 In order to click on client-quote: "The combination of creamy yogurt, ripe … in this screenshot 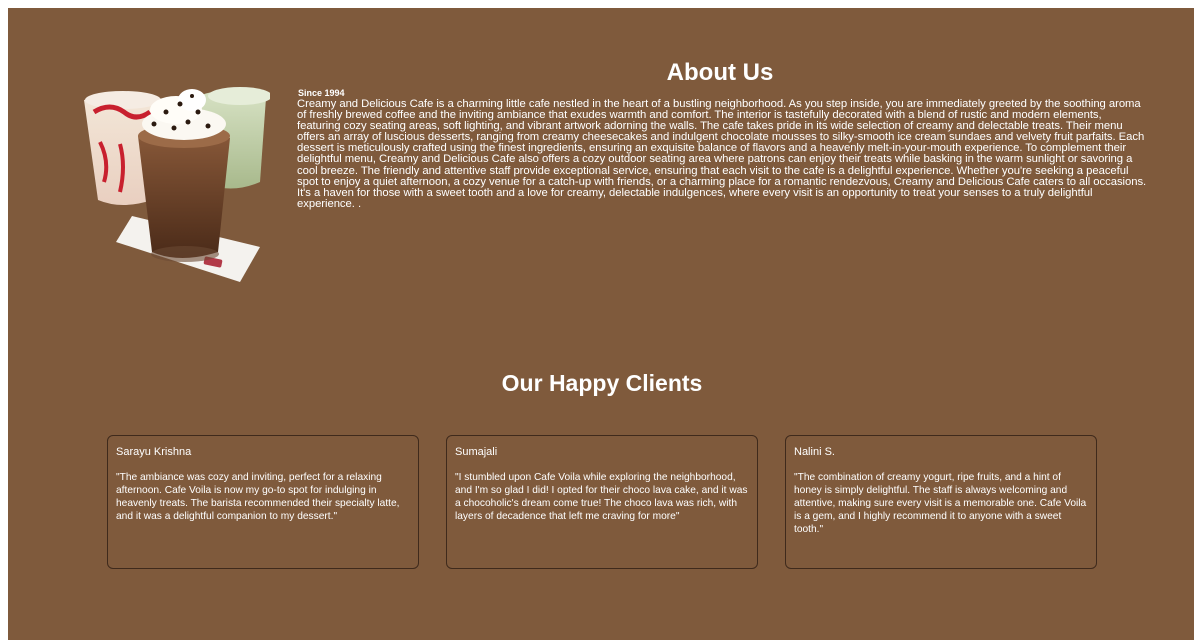, I will do `click(940, 504)`.